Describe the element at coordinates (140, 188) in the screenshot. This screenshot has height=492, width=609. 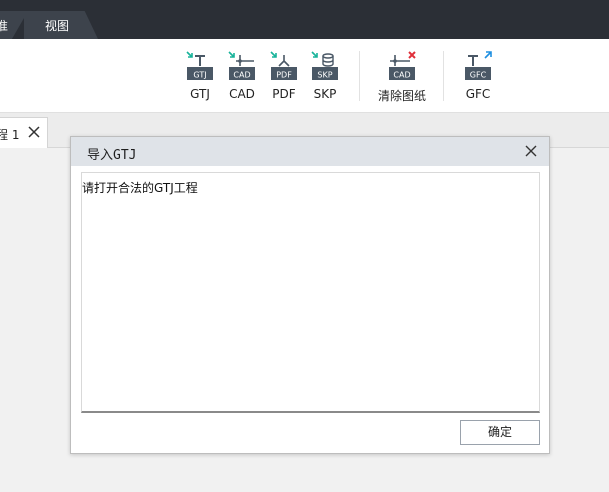
I see `dialog-message: 请打开合法的GTJ工程` at that location.